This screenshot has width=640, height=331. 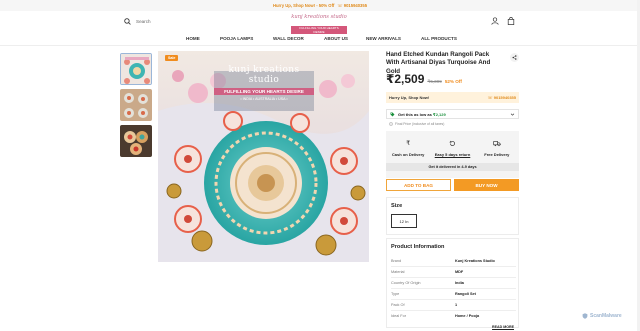 What do you see at coordinates (453, 261) in the screenshot?
I see `info-row-brand: Brand Kunj Kreations Studio` at bounding box center [453, 261].